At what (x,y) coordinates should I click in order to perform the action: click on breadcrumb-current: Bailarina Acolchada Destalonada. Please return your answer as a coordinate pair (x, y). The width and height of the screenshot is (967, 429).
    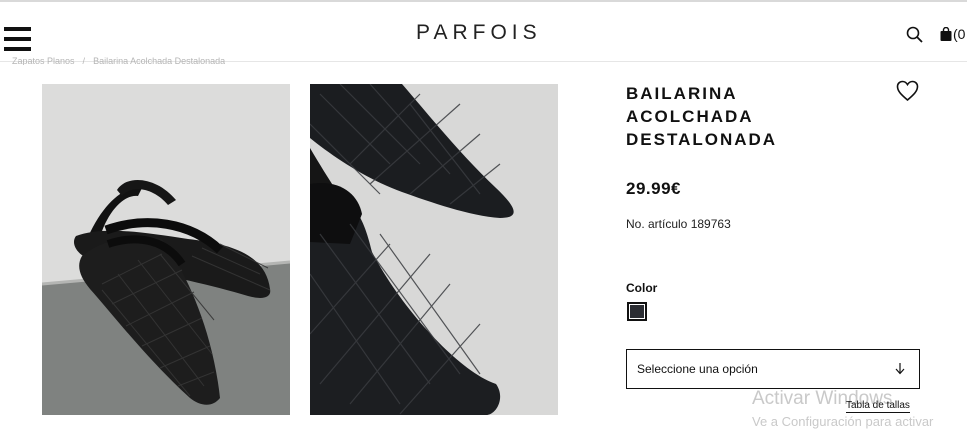
    Looking at the image, I should click on (159, 61).